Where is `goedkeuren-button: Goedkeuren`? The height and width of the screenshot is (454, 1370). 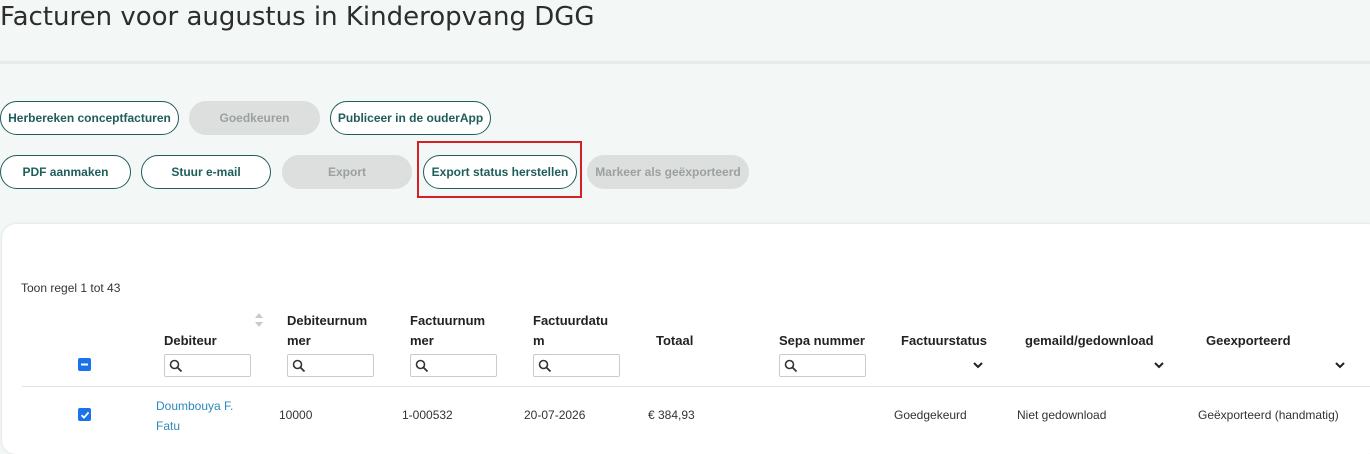
goedkeuren-button: Goedkeuren is located at coordinates (254, 118).